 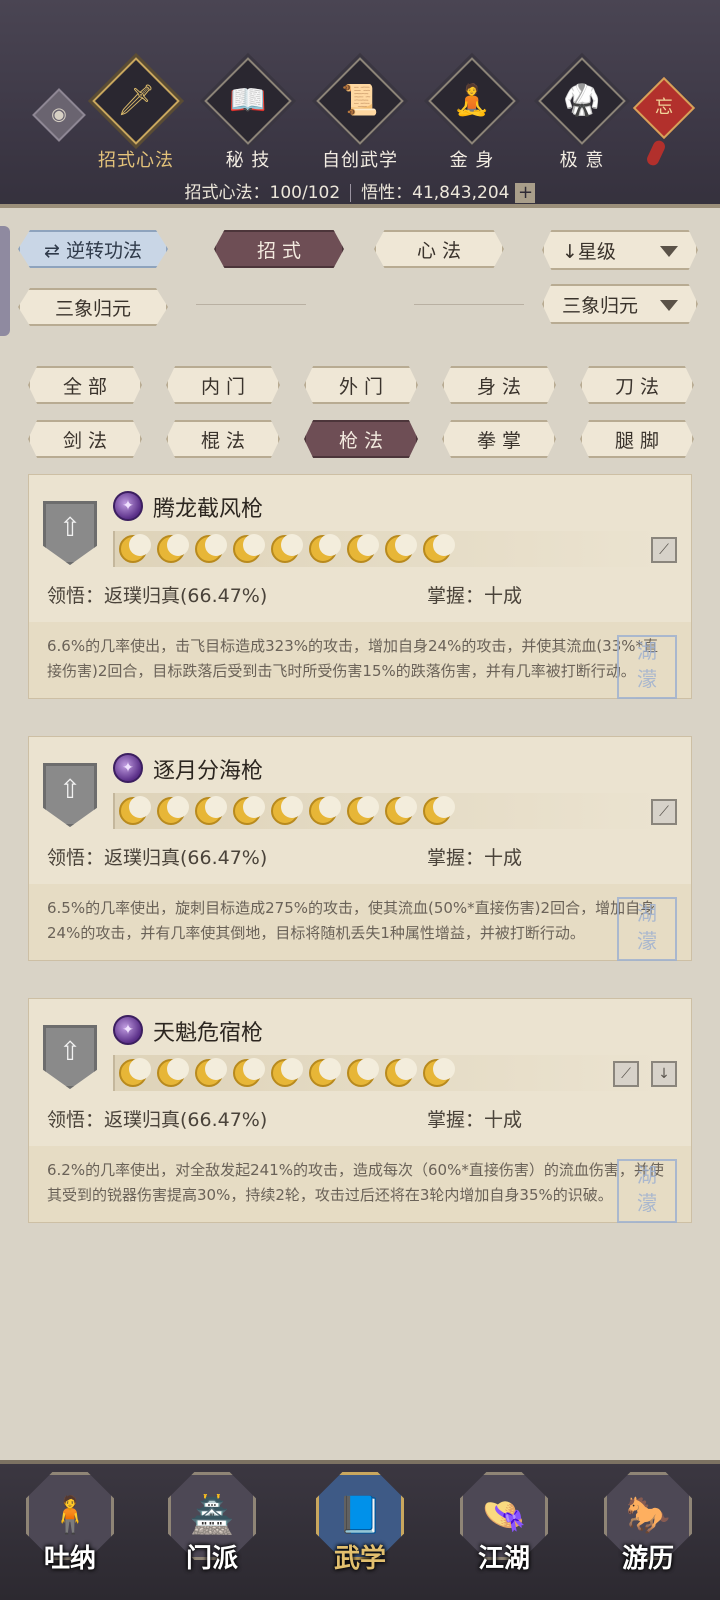 I want to click on filter-staff: 棍 法, so click(x=223, y=439).